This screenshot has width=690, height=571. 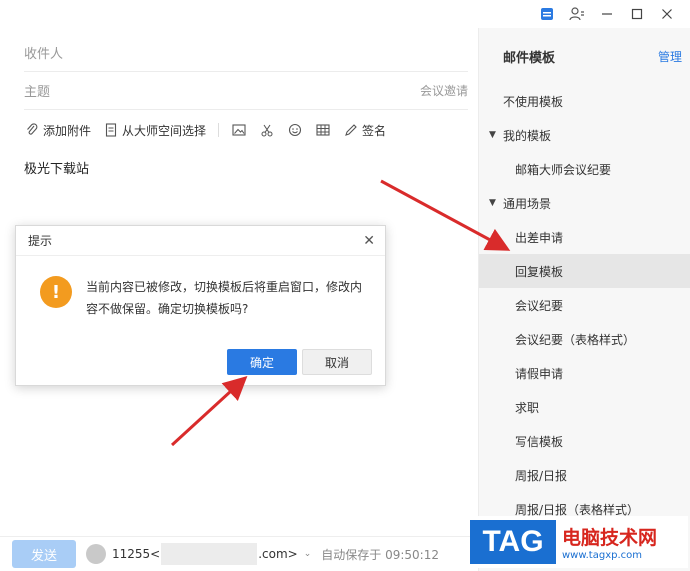 I want to click on manage-link: 管理, so click(x=670, y=56).